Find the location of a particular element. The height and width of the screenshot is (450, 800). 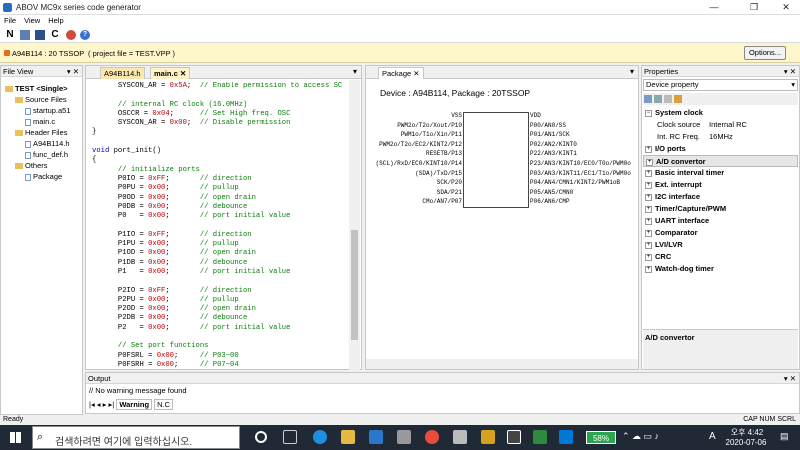

task-view-icon is located at coordinates (290, 437).